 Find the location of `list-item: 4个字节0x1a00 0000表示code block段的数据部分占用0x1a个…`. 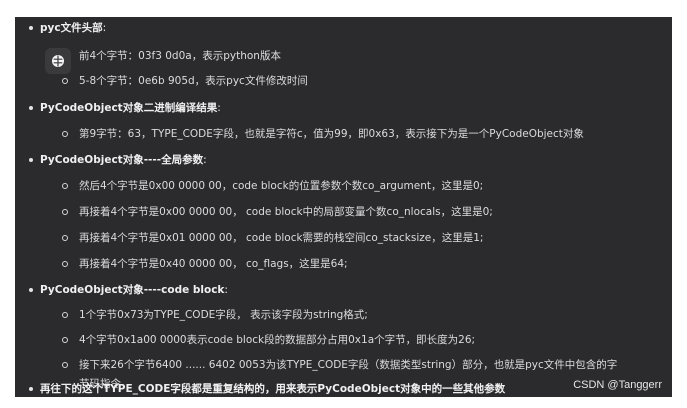

list-item: 4个字节0x1a00 0000表示code block段的数据部分占用0x1a个… is located at coordinates (343, 340).